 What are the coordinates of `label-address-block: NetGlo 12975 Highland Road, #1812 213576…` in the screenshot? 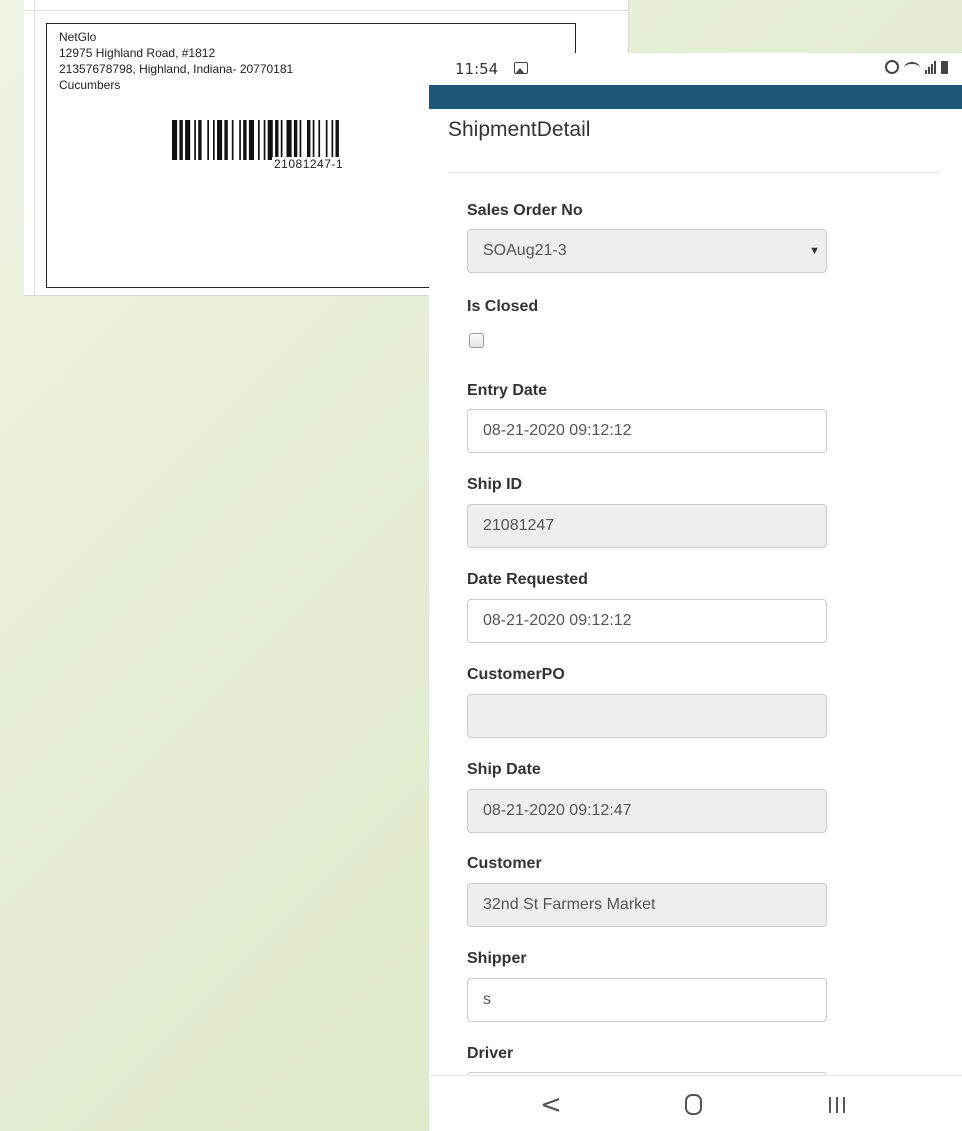 It's located at (176, 61).